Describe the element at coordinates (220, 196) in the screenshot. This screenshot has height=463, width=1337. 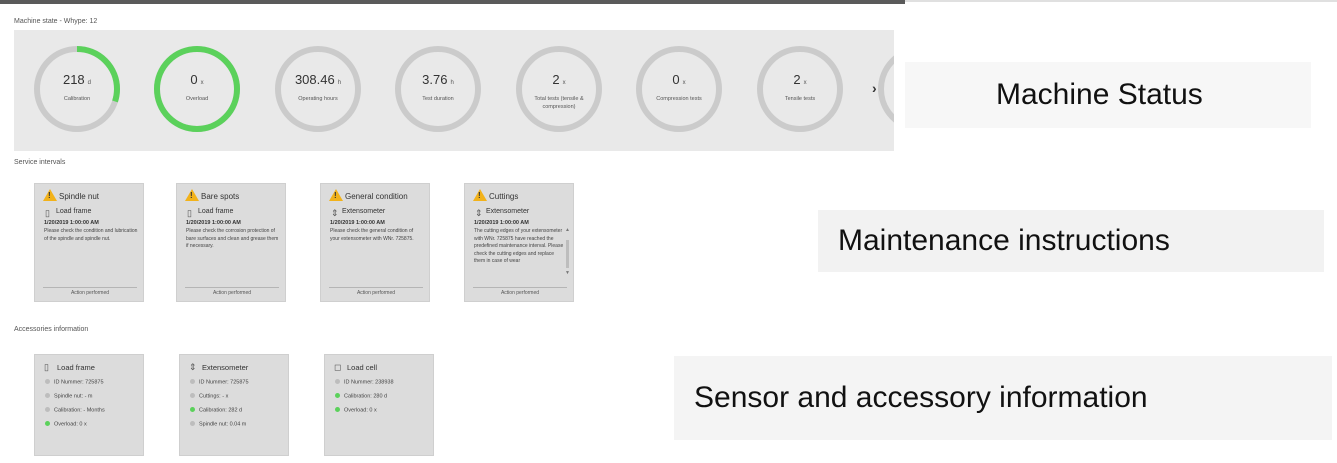
I see `service-card-title: Bare spots` at that location.